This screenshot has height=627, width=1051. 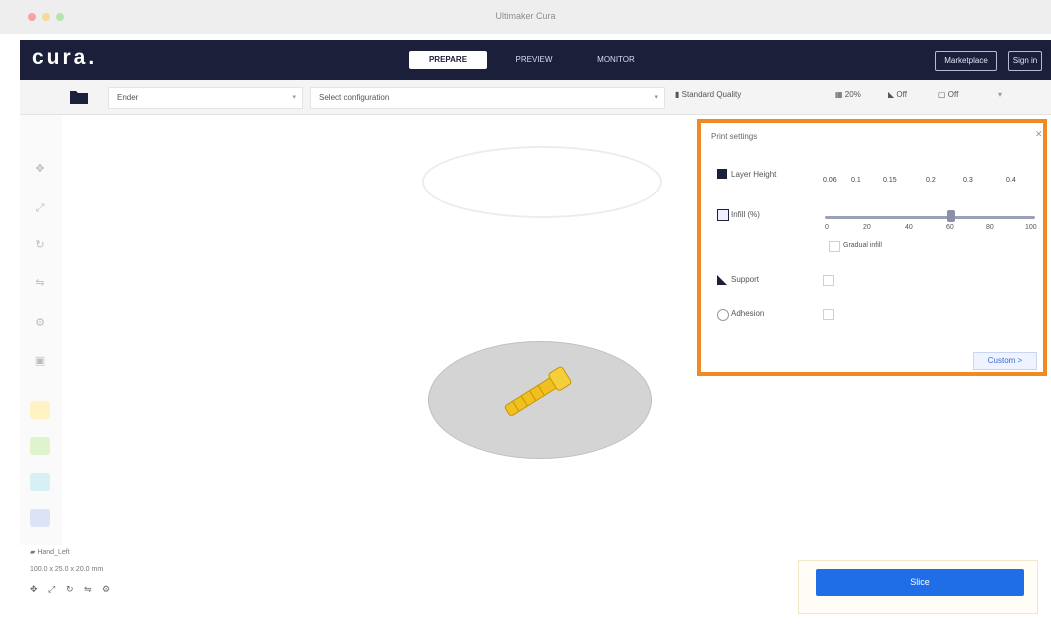 I want to click on configuration-label: Select configuration, so click(x=354, y=97).